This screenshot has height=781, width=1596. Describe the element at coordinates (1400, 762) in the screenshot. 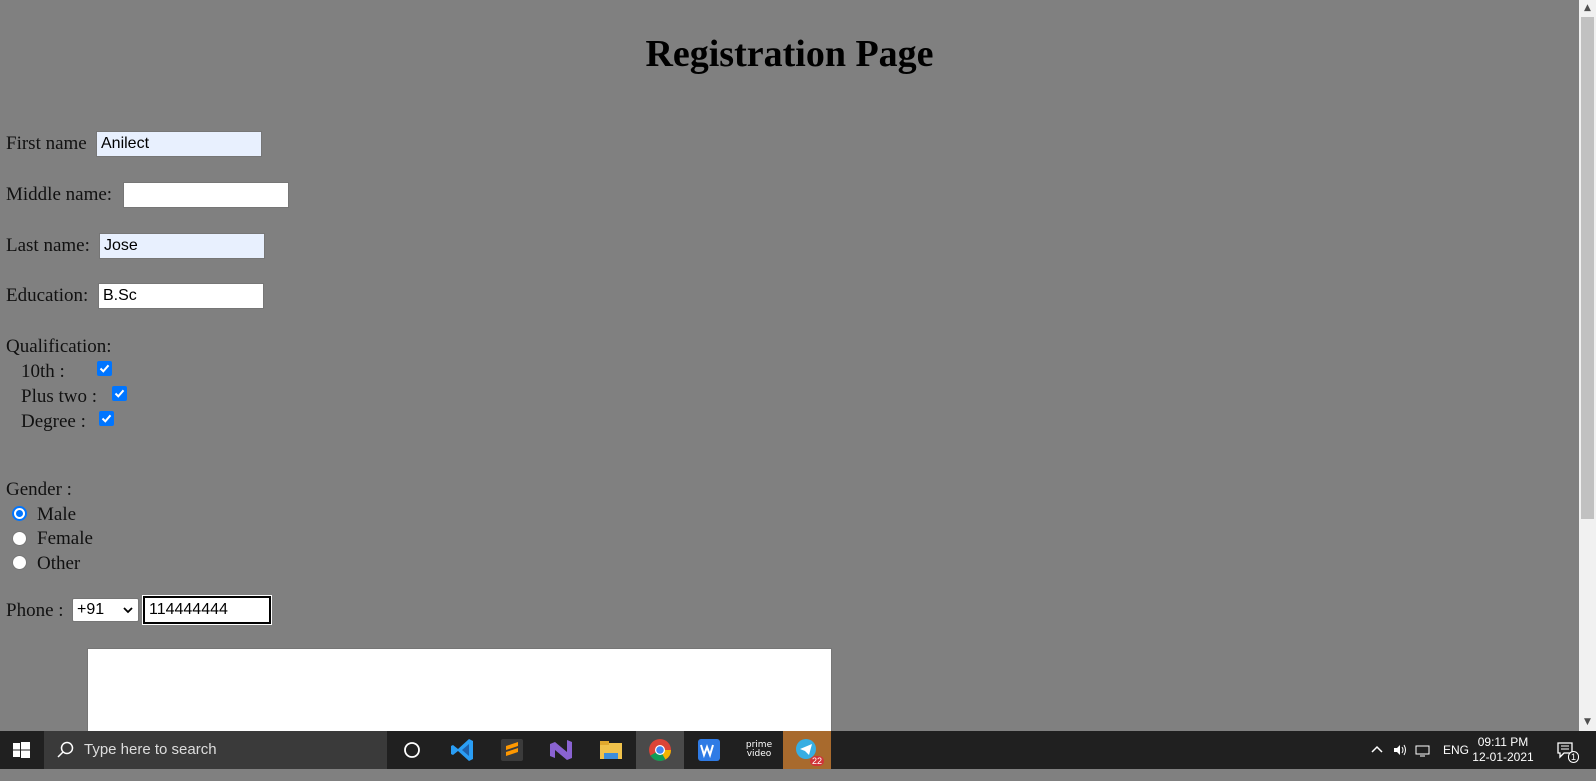

I see `volume-icon` at that location.